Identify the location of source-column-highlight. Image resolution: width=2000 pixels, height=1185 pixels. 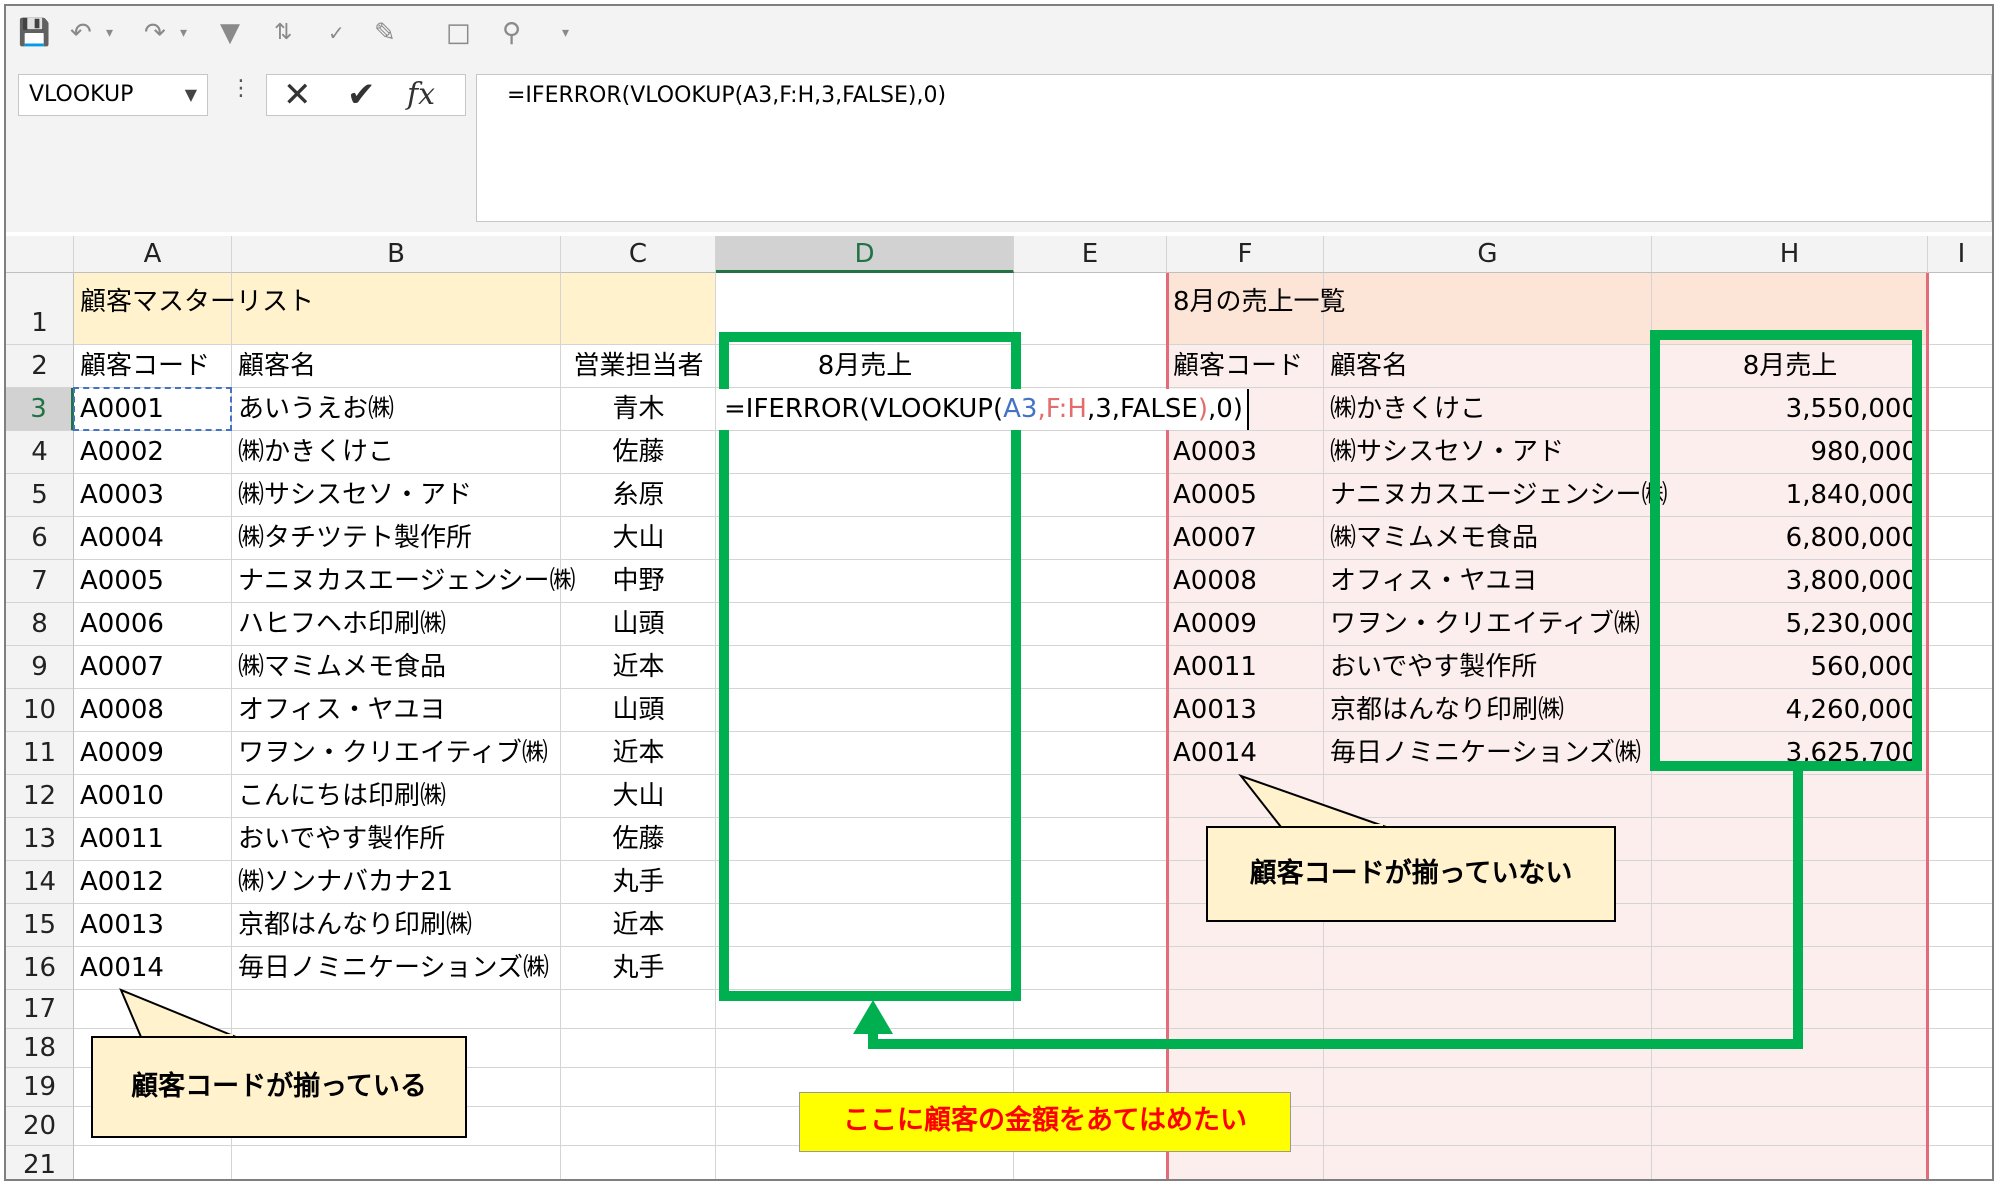
(1786, 550).